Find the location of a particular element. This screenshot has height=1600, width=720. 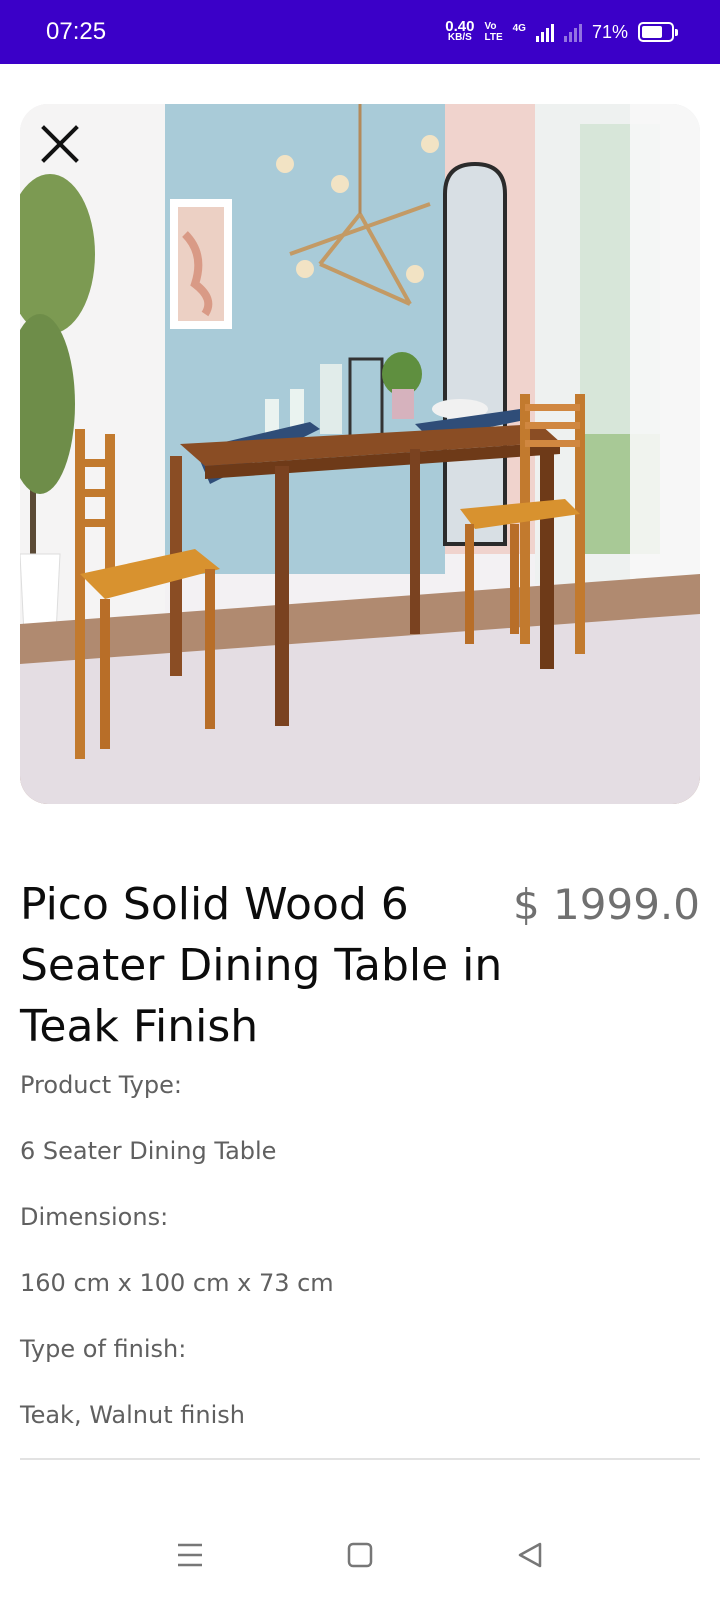

signal-strength-secondary-icon is located at coordinates (572, 32).